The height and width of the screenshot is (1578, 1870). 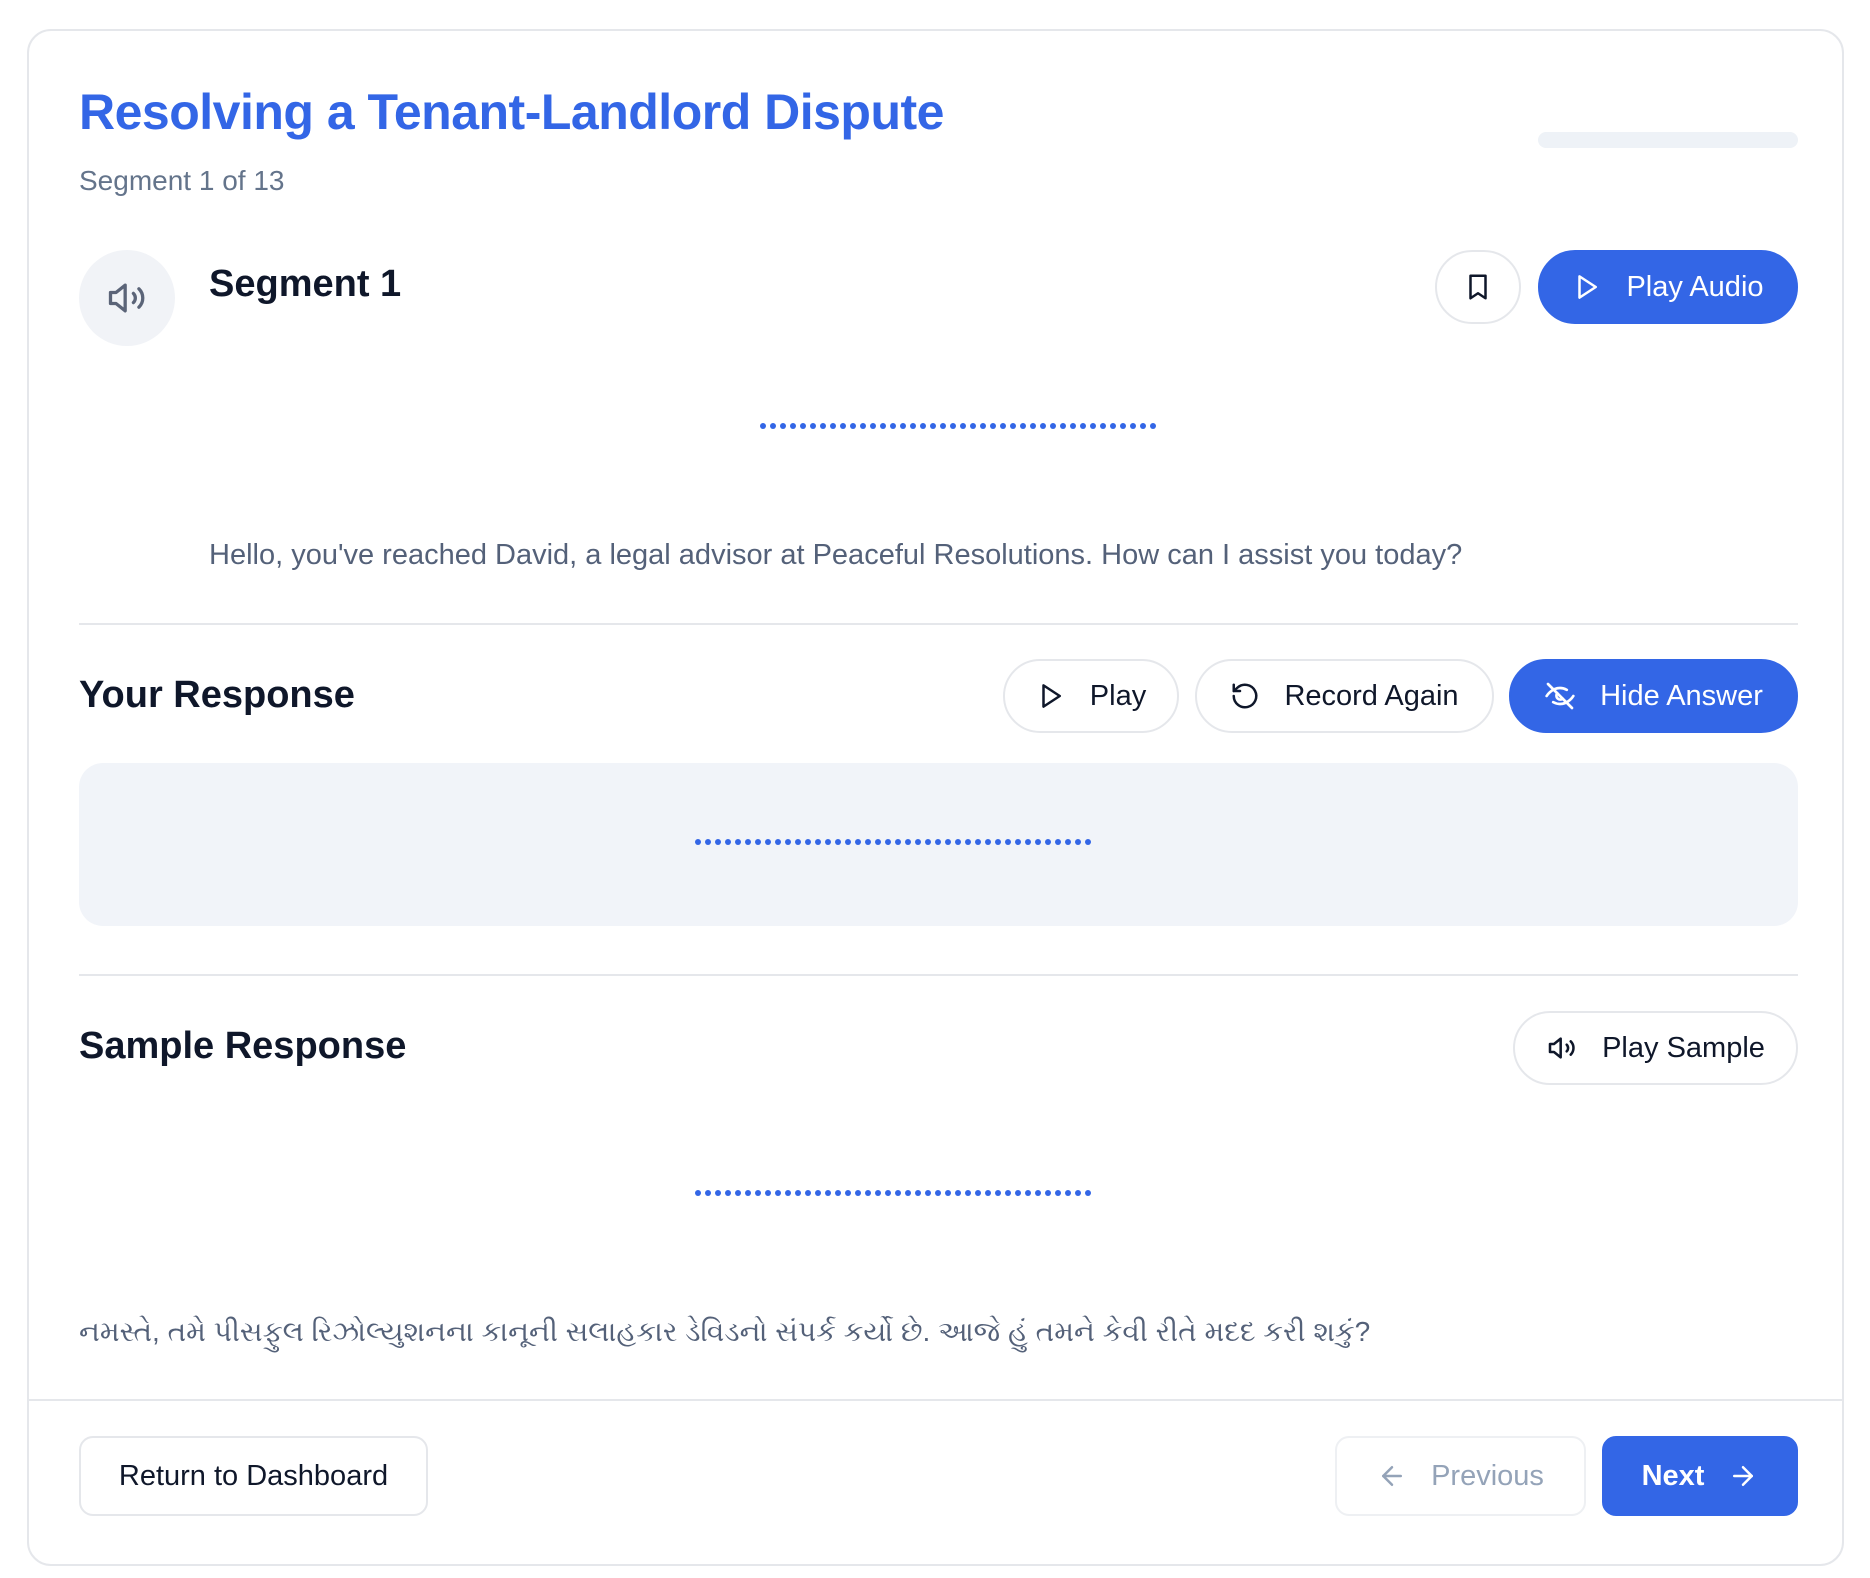 I want to click on return-to-dashboard-button: Return to Dashboard, so click(x=253, y=1476).